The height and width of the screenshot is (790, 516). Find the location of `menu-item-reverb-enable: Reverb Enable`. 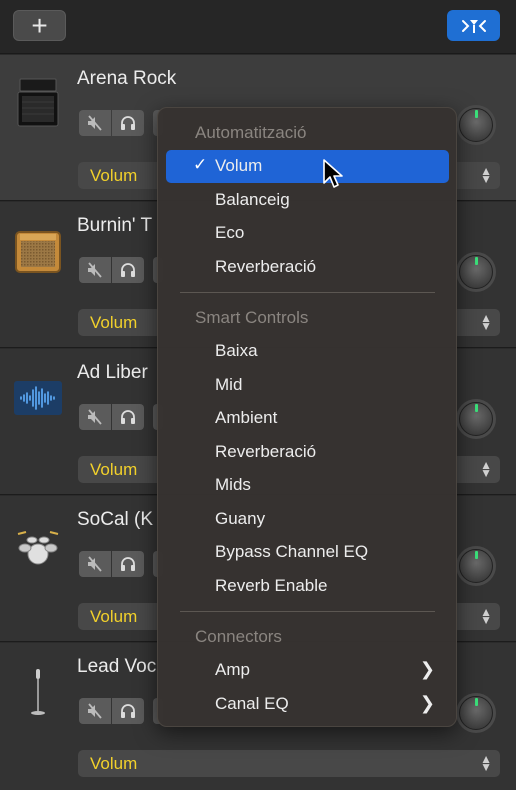

menu-item-reverb-enable: Reverb Enable is located at coordinates (307, 586).